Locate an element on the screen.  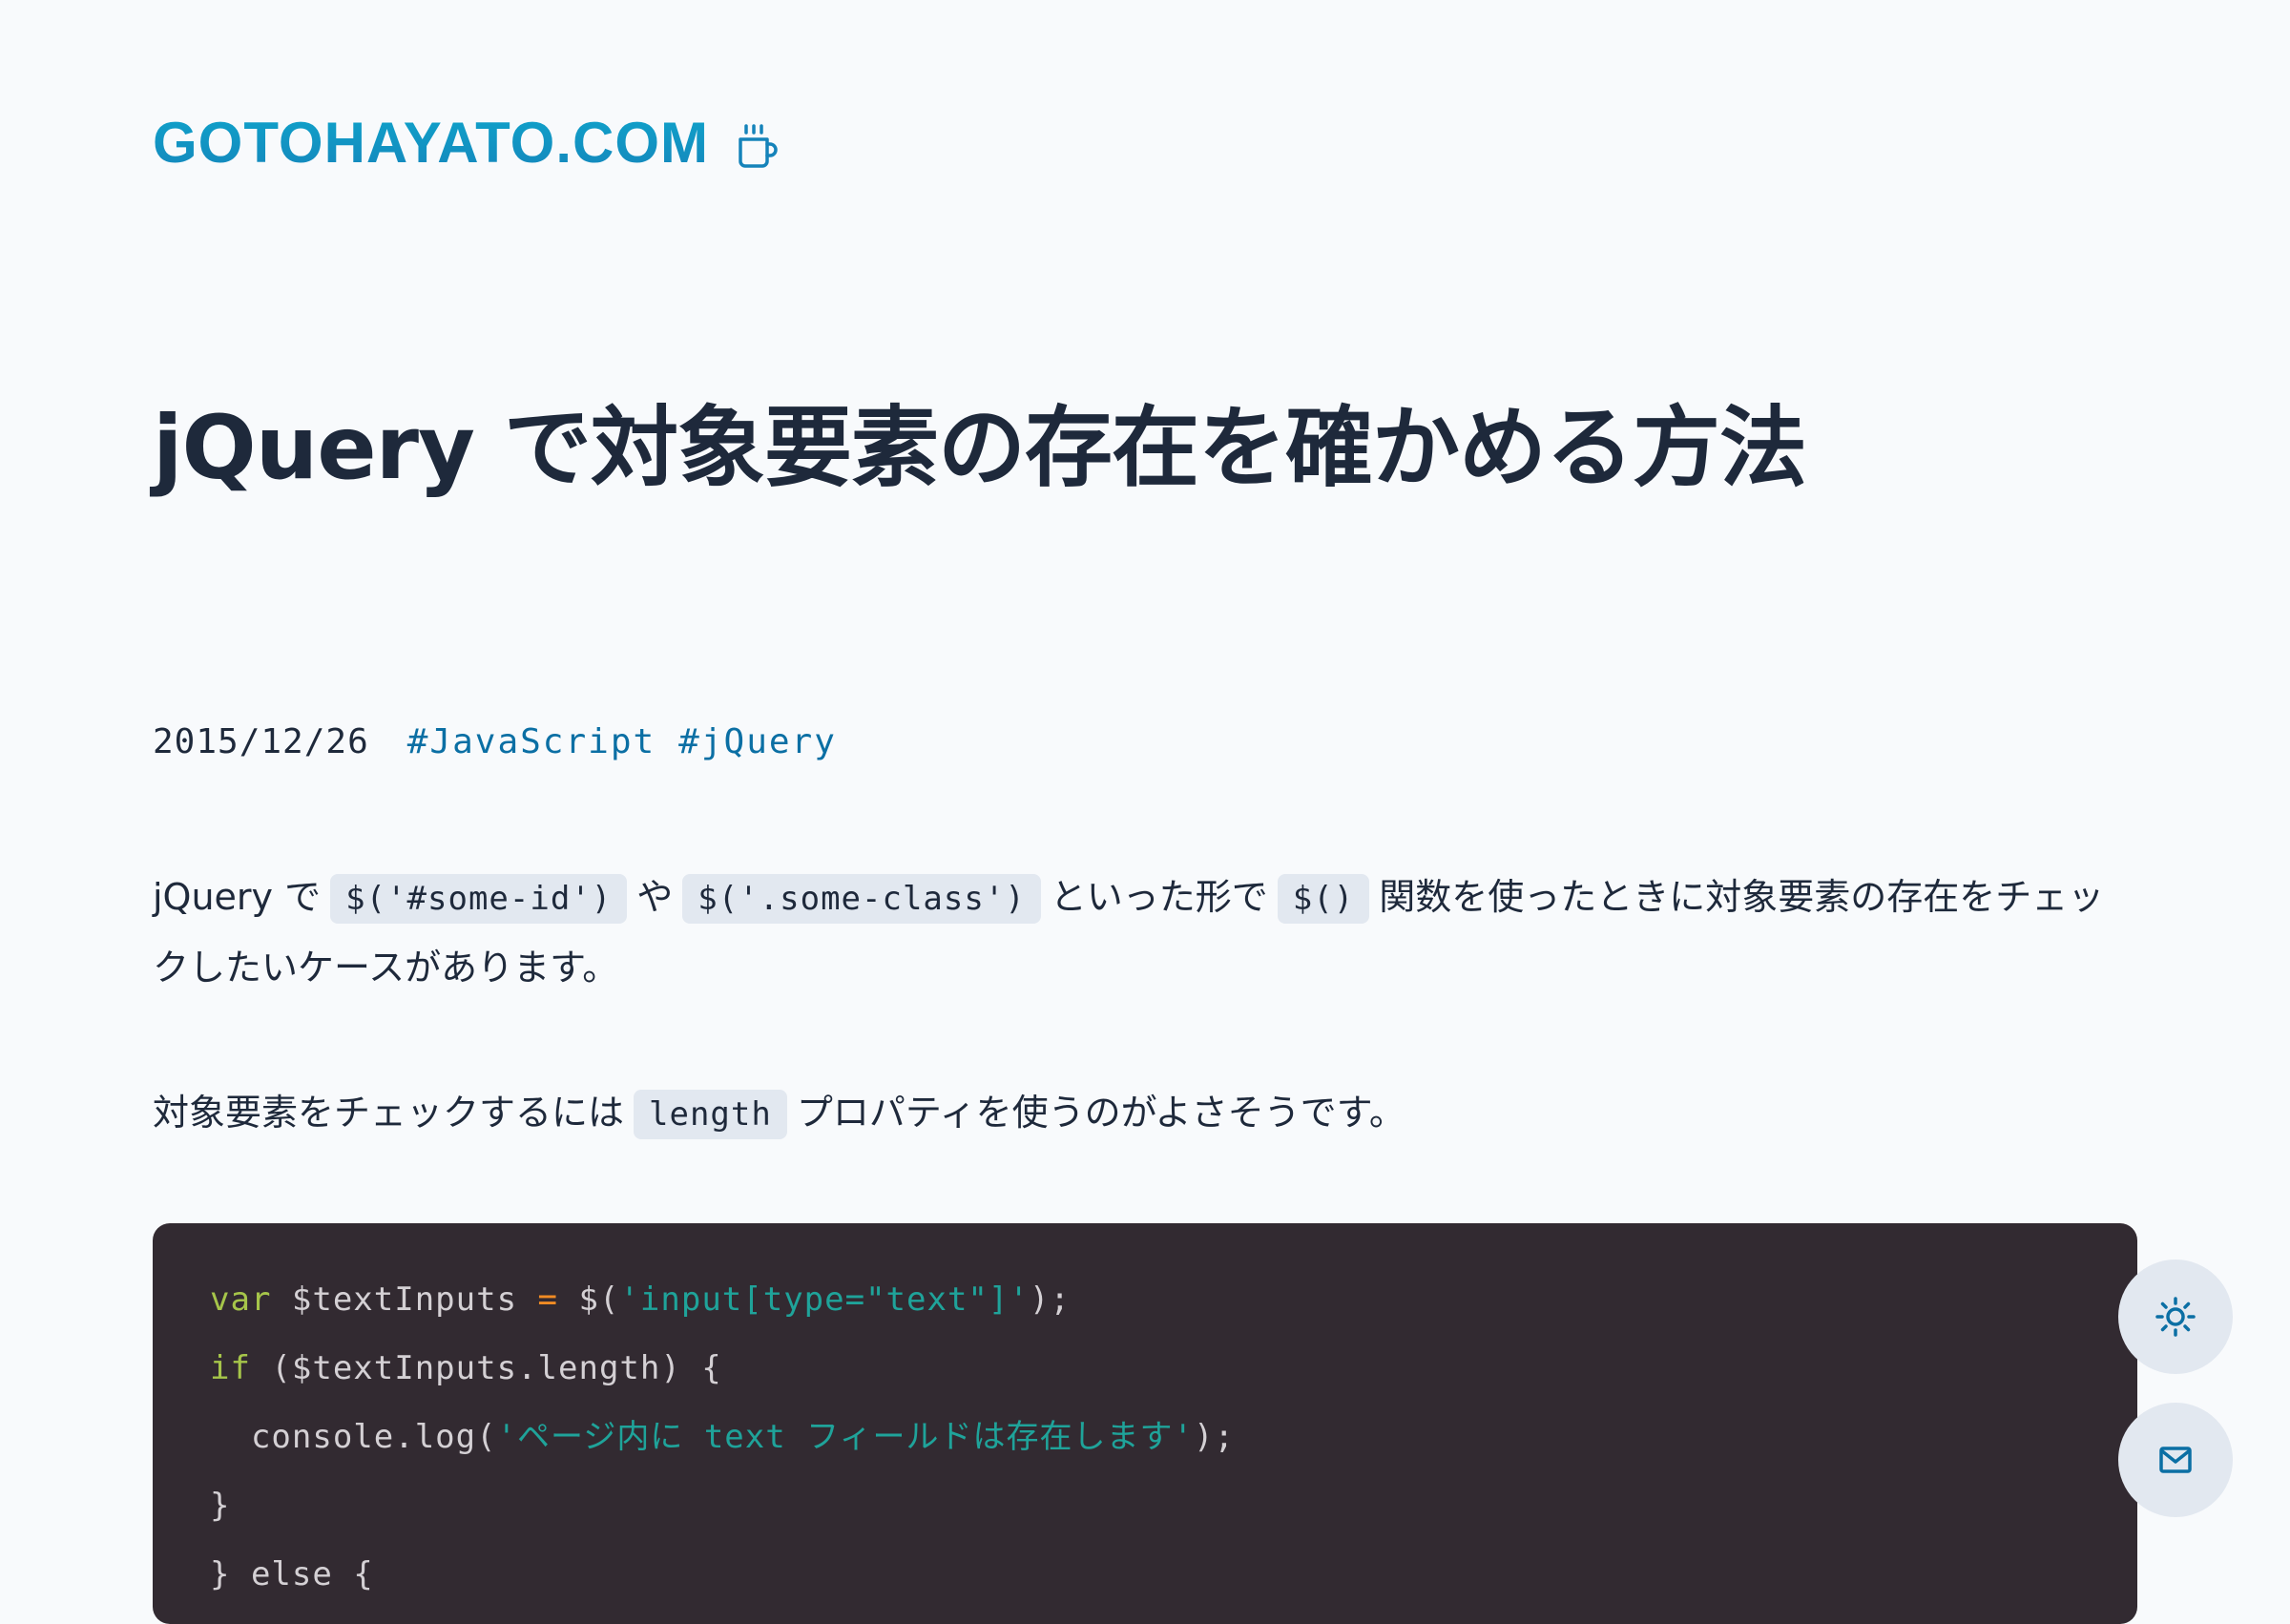
inline-code-some-class: $('.some-class') is located at coordinates (862, 899).